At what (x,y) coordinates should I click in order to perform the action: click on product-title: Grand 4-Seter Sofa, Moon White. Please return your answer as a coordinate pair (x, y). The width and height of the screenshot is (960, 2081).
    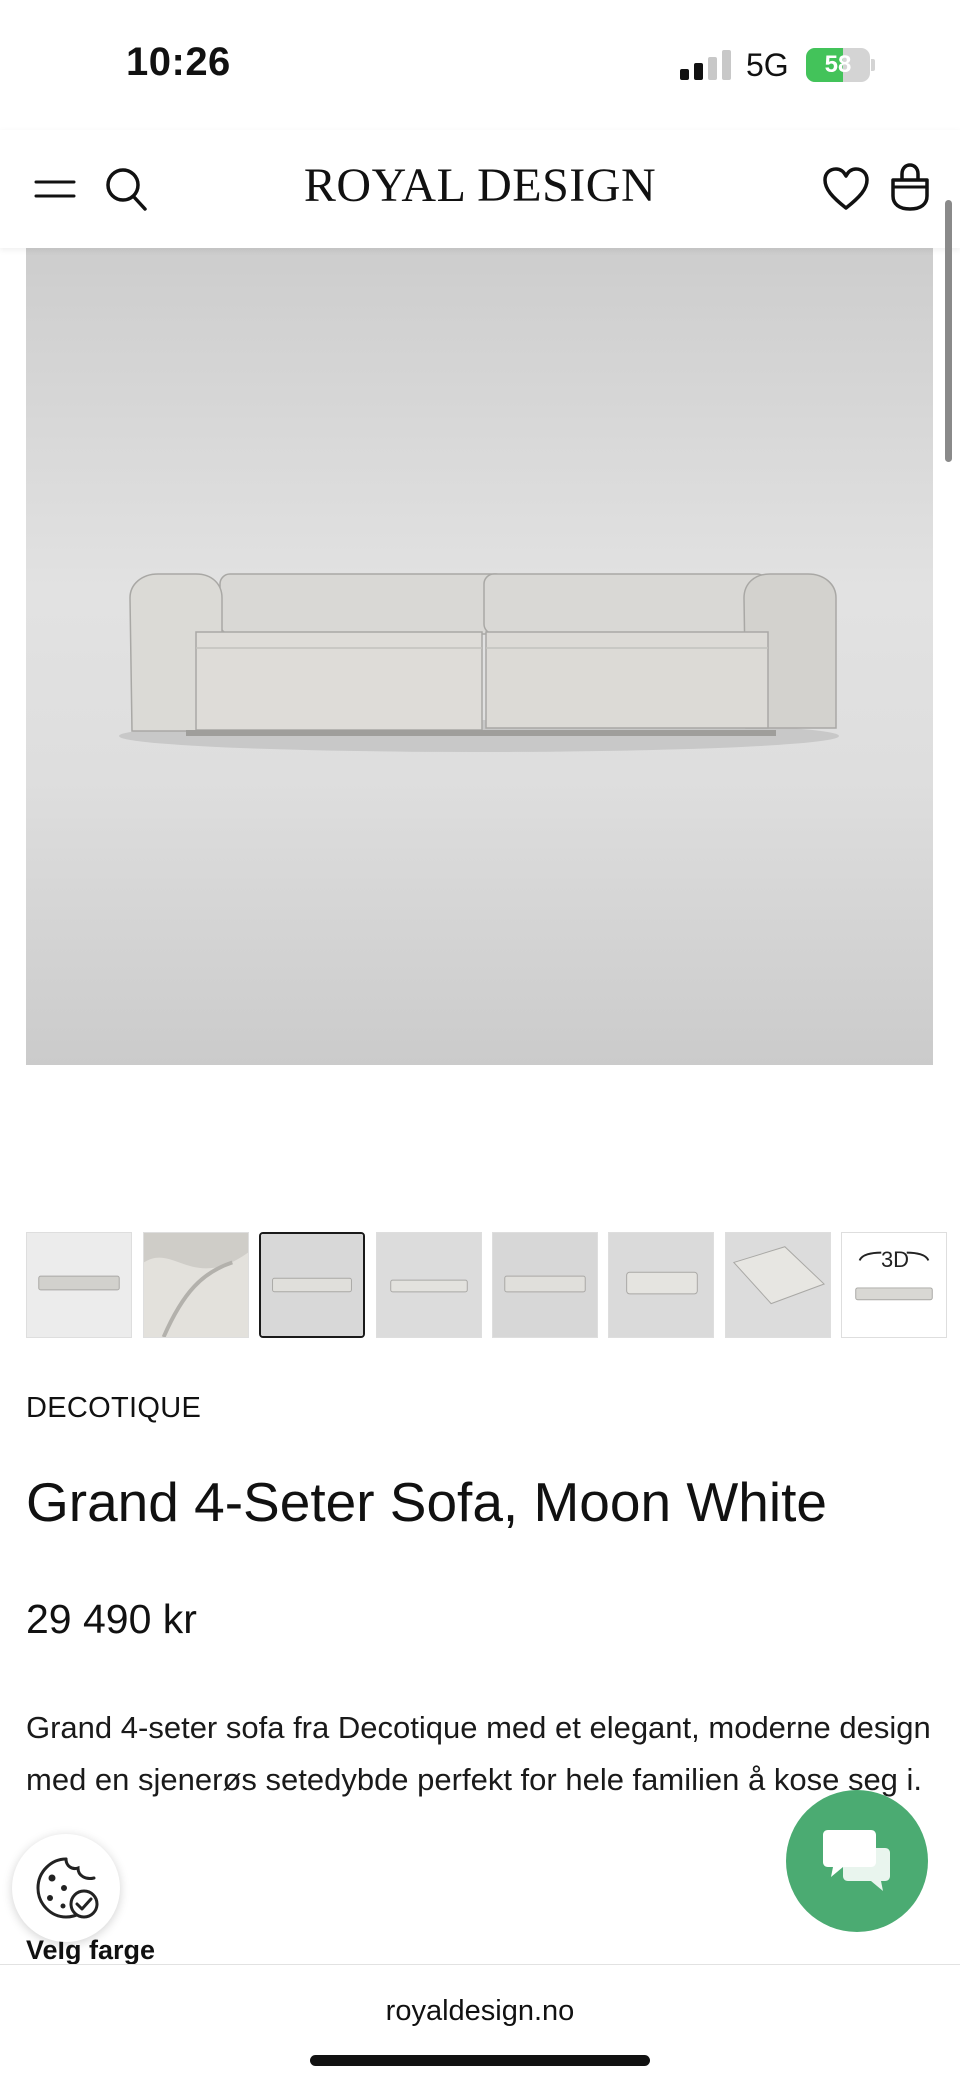
    Looking at the image, I should click on (426, 1502).